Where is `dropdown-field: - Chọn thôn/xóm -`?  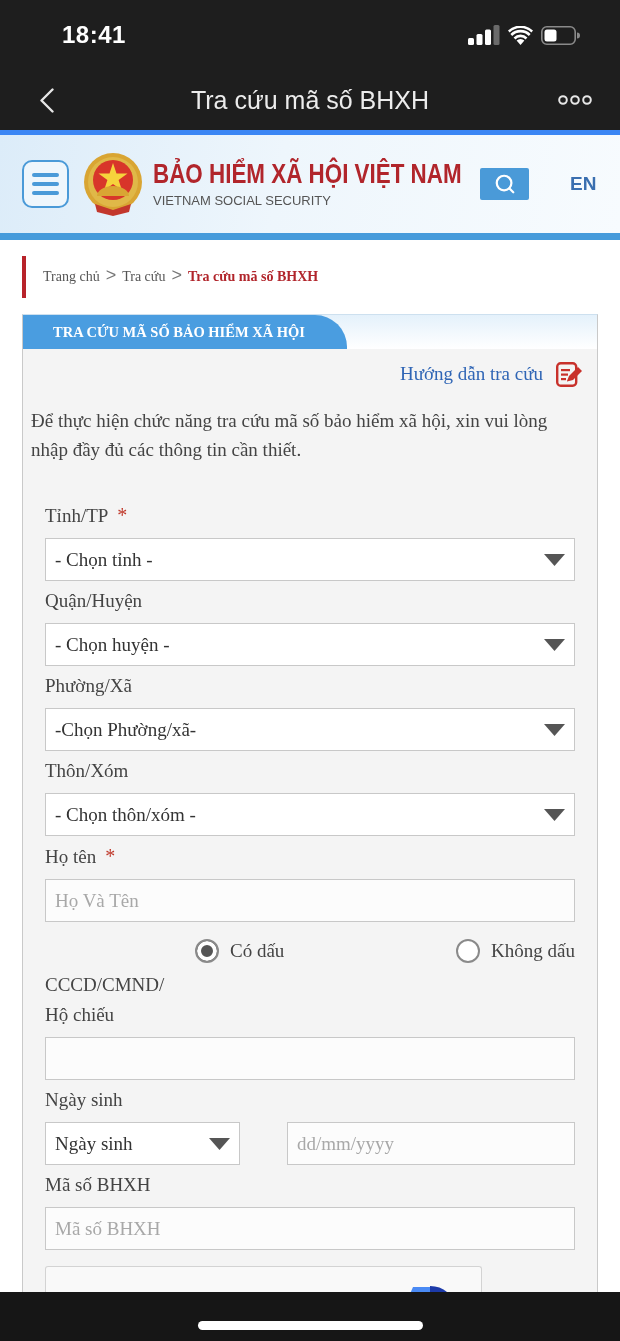 dropdown-field: - Chọn thôn/xóm - is located at coordinates (310, 814).